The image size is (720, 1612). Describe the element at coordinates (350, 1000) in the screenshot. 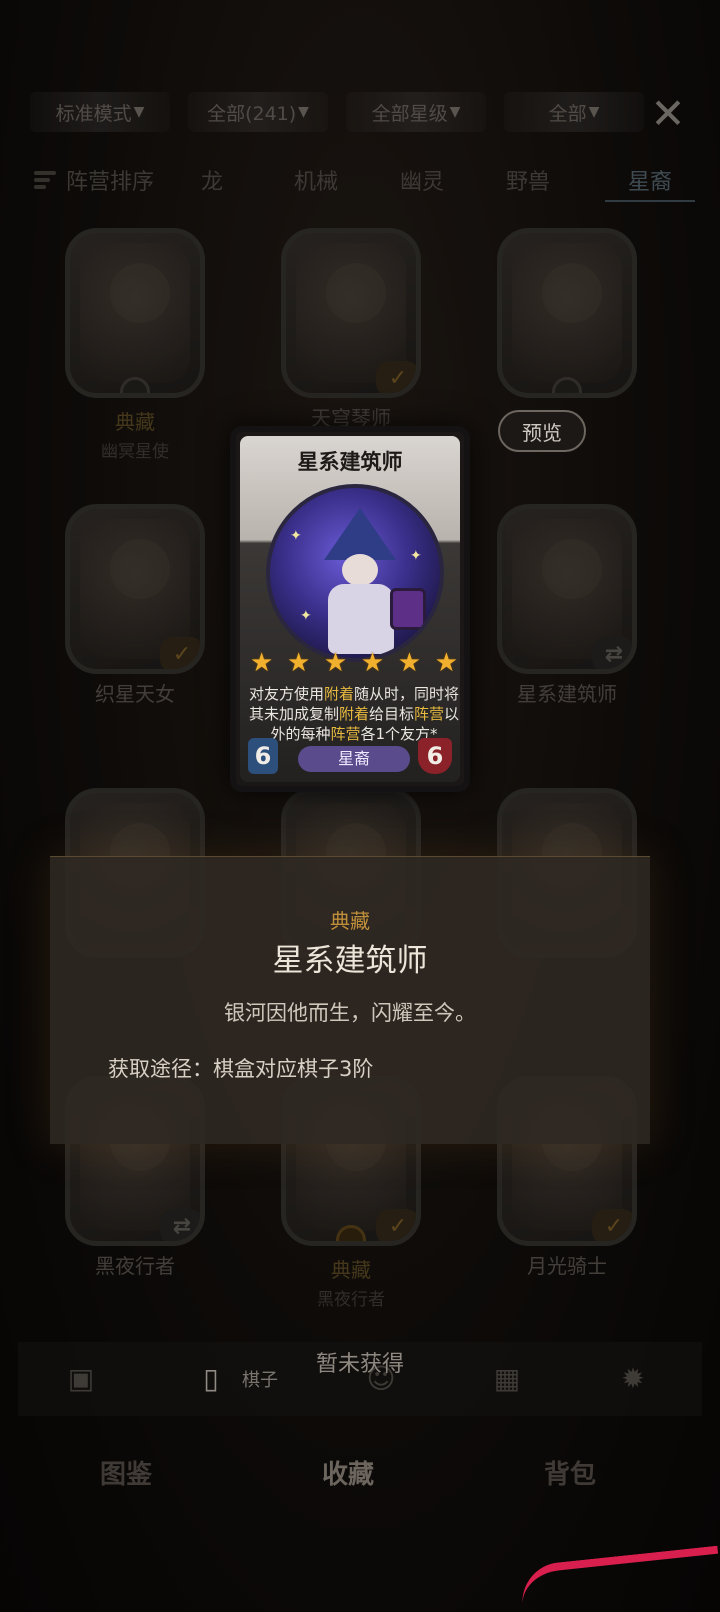

I see `card-info-panel: 典藏 星系建筑师 银河因他而生，闪耀至今。 获取途径：棋盒对应棋子3阶` at that location.